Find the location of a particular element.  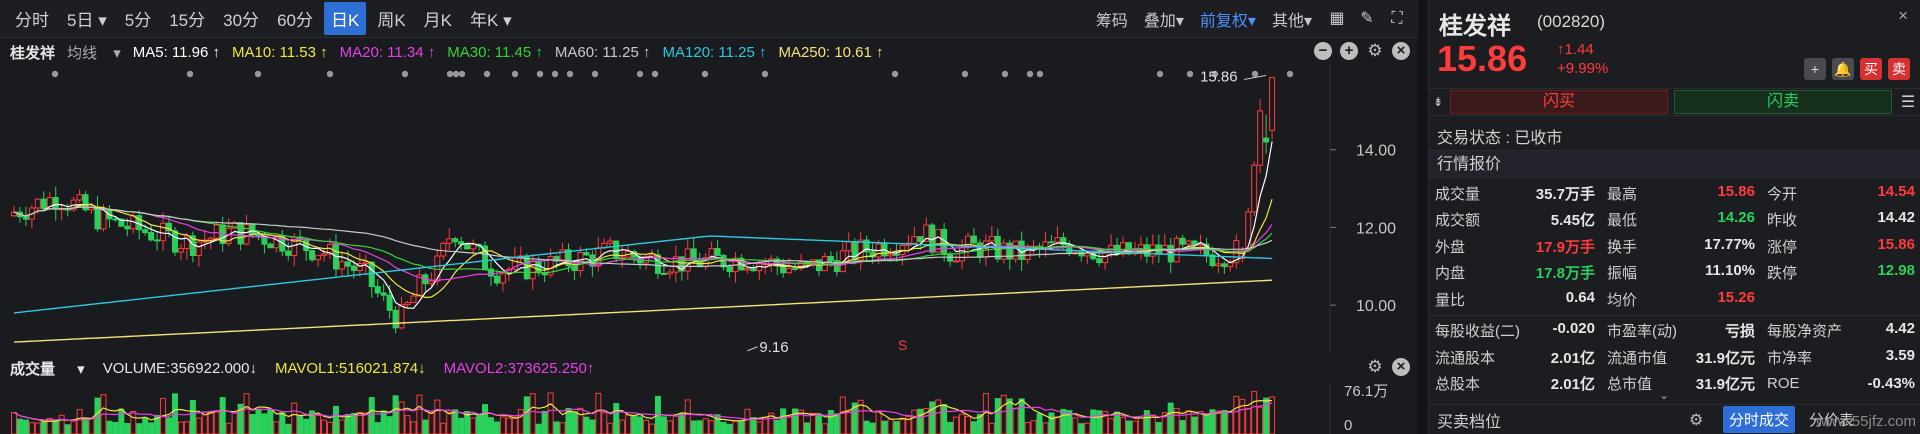

toolbar-right: 筹码 叠加▾ 前复权▾ 其他▾ ▦ ✎ ⛶ is located at coordinates (1257, 19).